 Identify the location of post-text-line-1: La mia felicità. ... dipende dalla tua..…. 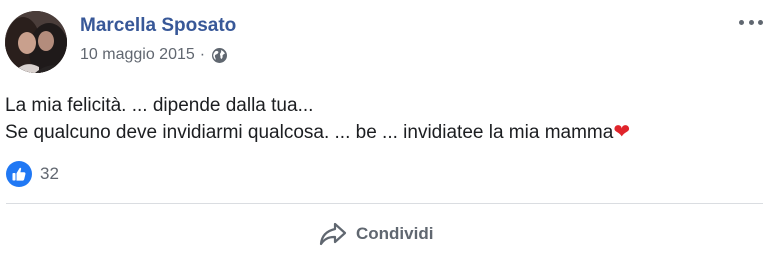
(159, 105).